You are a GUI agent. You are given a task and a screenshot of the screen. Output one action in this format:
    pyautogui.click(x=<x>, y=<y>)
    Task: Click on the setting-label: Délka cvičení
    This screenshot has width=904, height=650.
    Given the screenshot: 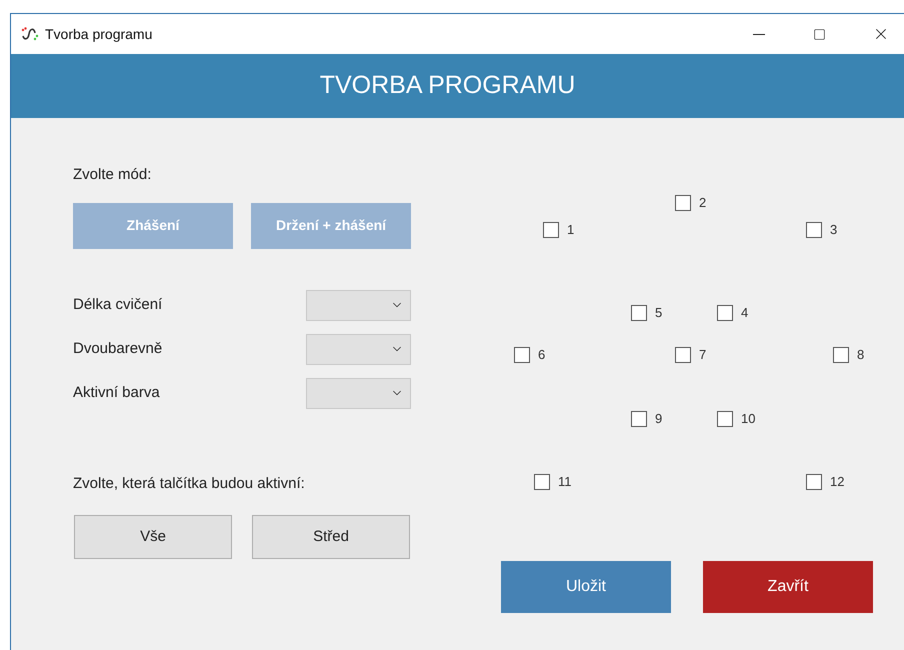 What is the action you would take?
    pyautogui.click(x=117, y=304)
    